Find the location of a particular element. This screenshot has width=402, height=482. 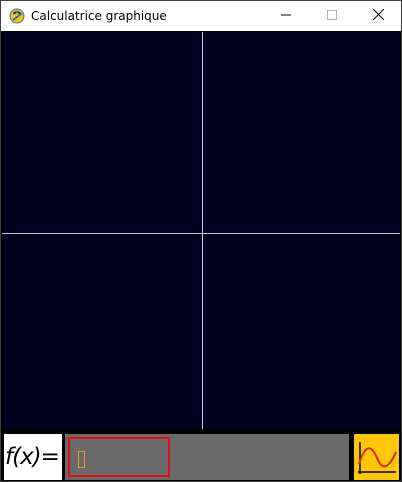

y-axis is located at coordinates (202, 230).